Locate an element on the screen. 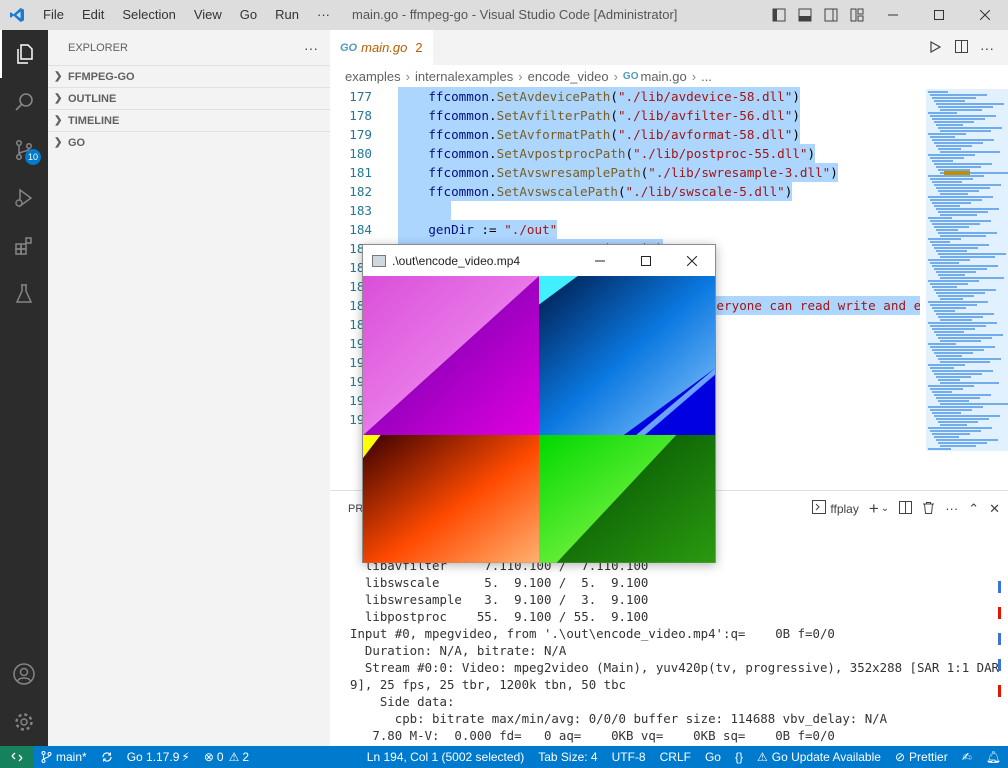  run-file-icon is located at coordinates (935, 48).